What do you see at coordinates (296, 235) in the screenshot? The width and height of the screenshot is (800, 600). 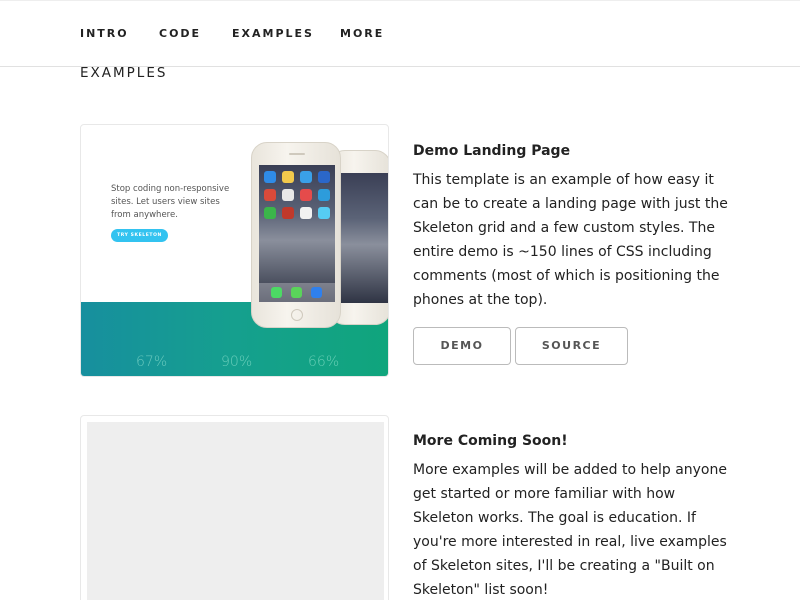 I see `phone-front-image` at bounding box center [296, 235].